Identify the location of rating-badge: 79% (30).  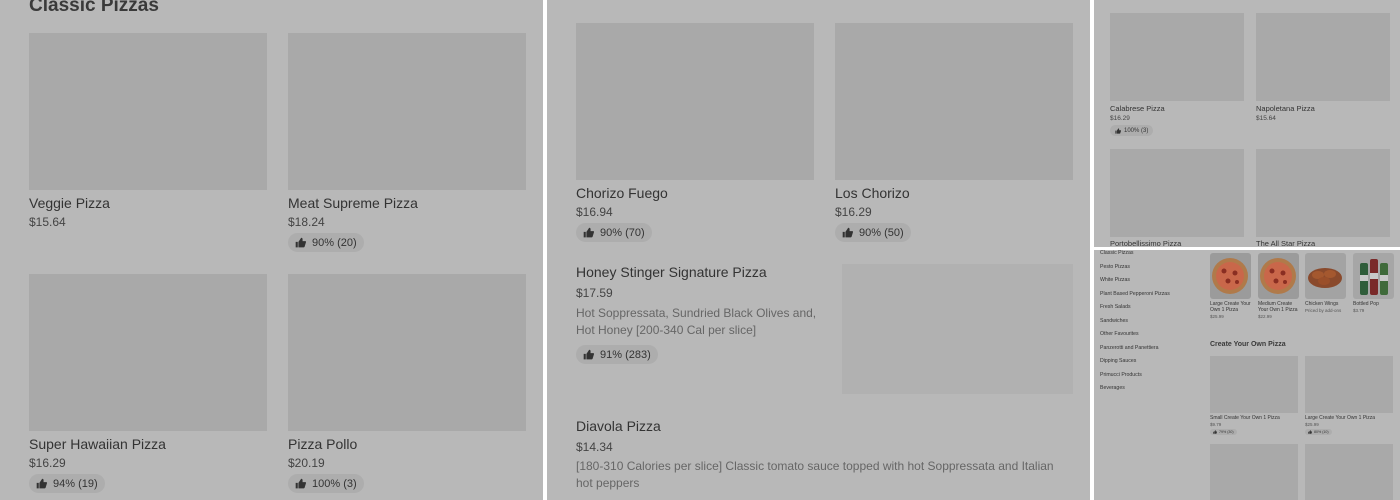
(1223, 432).